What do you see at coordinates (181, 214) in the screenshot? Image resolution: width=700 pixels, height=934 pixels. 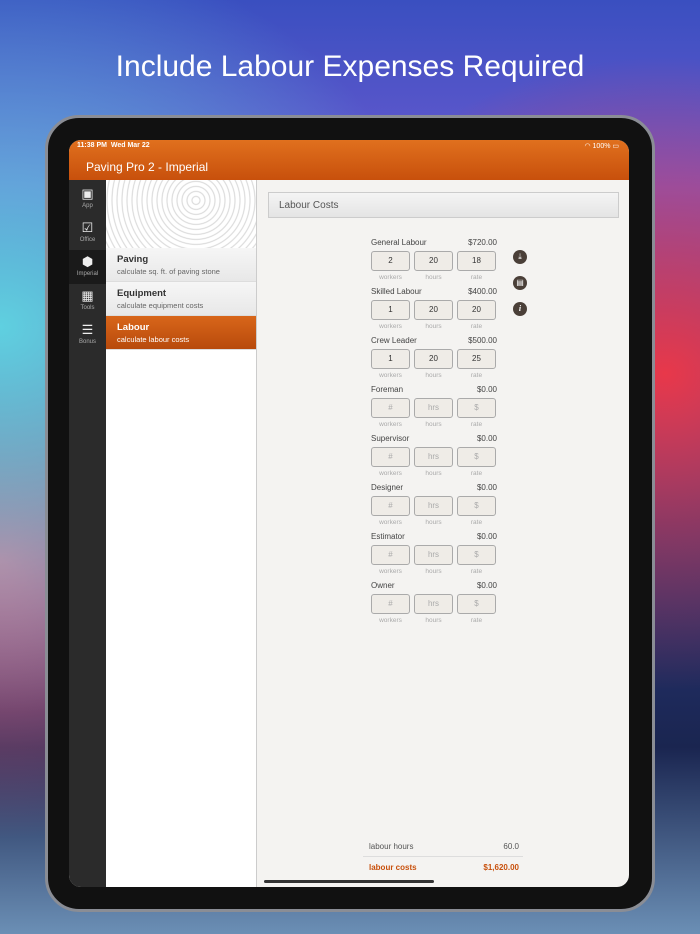 I see `banner-image` at bounding box center [181, 214].